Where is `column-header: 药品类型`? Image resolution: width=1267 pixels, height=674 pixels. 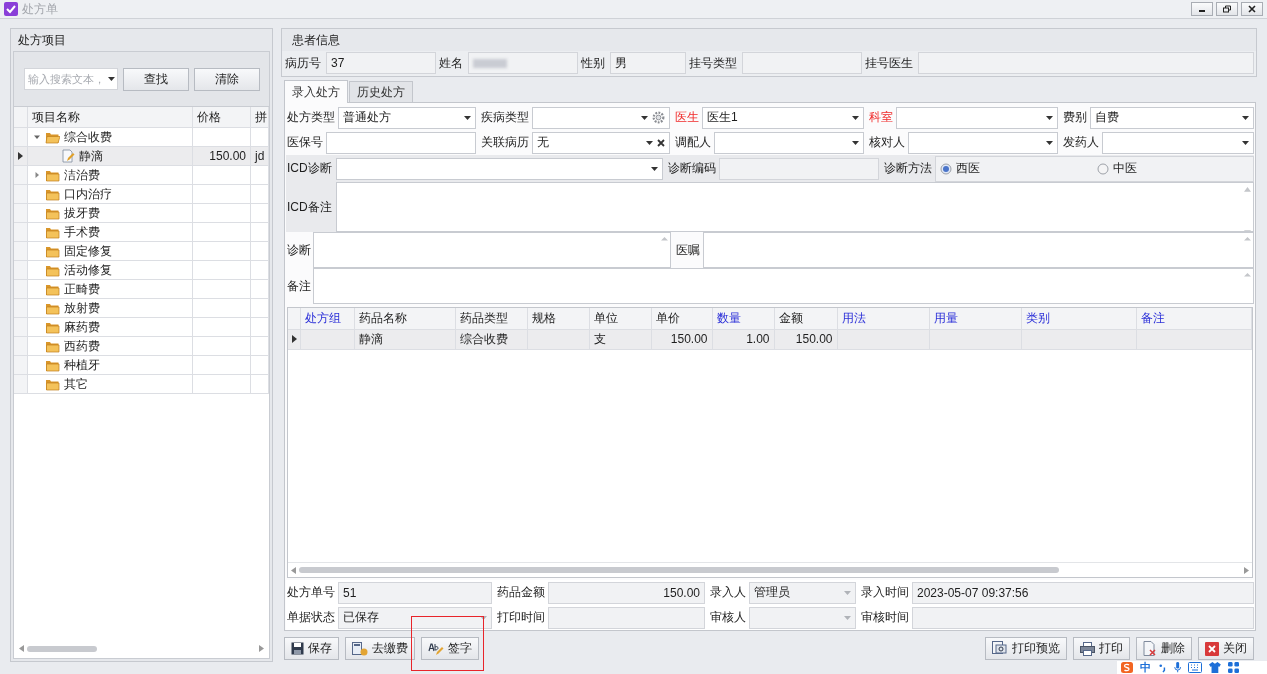
column-header: 药品类型 is located at coordinates (491, 318).